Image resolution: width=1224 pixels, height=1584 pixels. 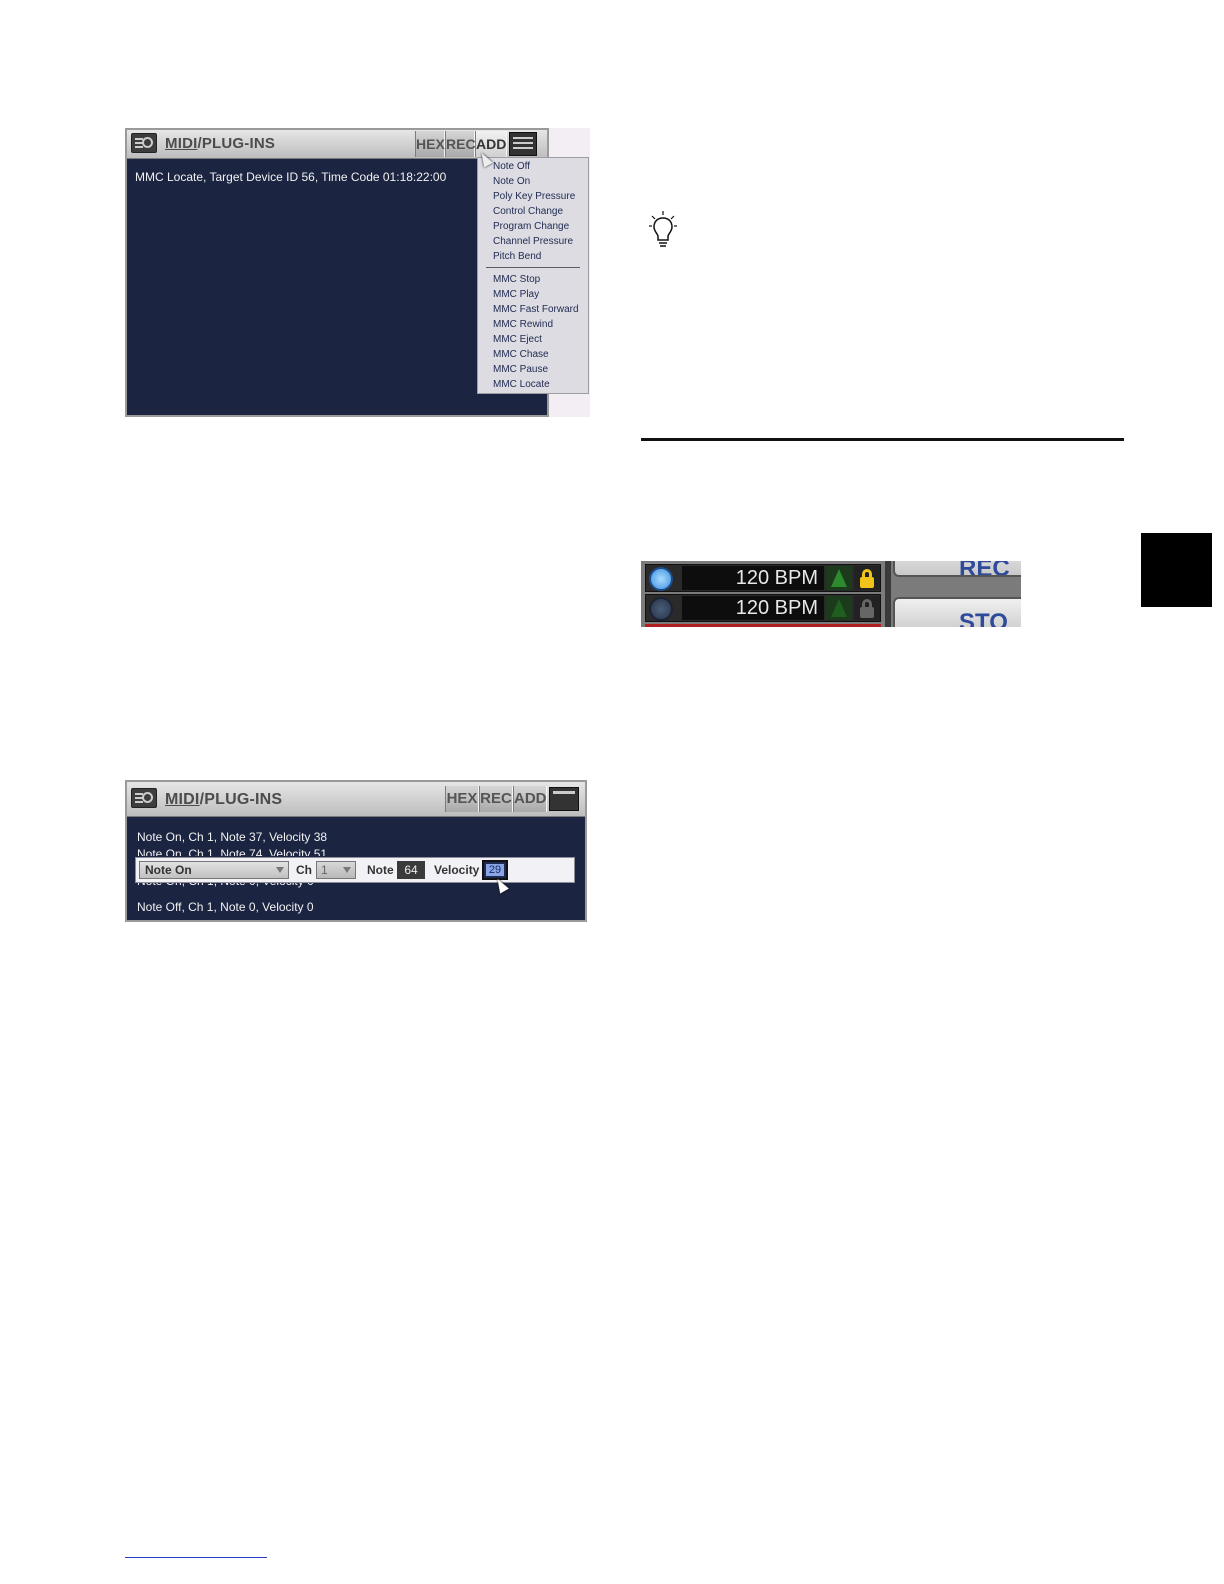 I want to click on menu-item-note-off: Note Off, so click(x=511, y=166).